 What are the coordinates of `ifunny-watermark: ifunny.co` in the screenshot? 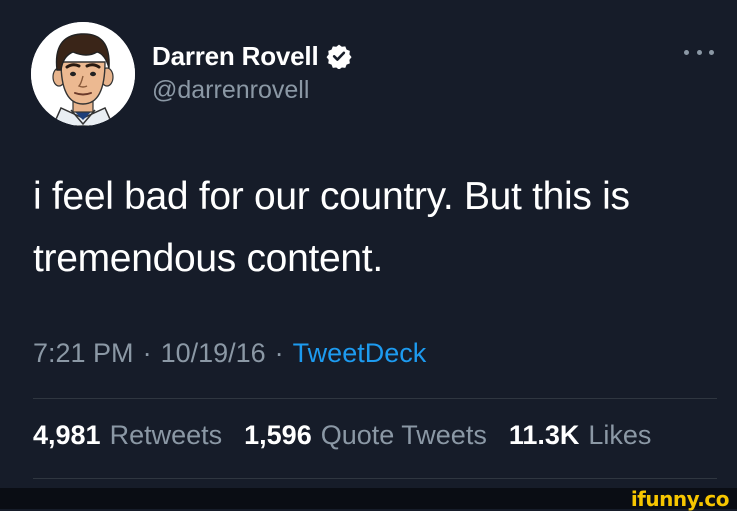 It's located at (680, 499).